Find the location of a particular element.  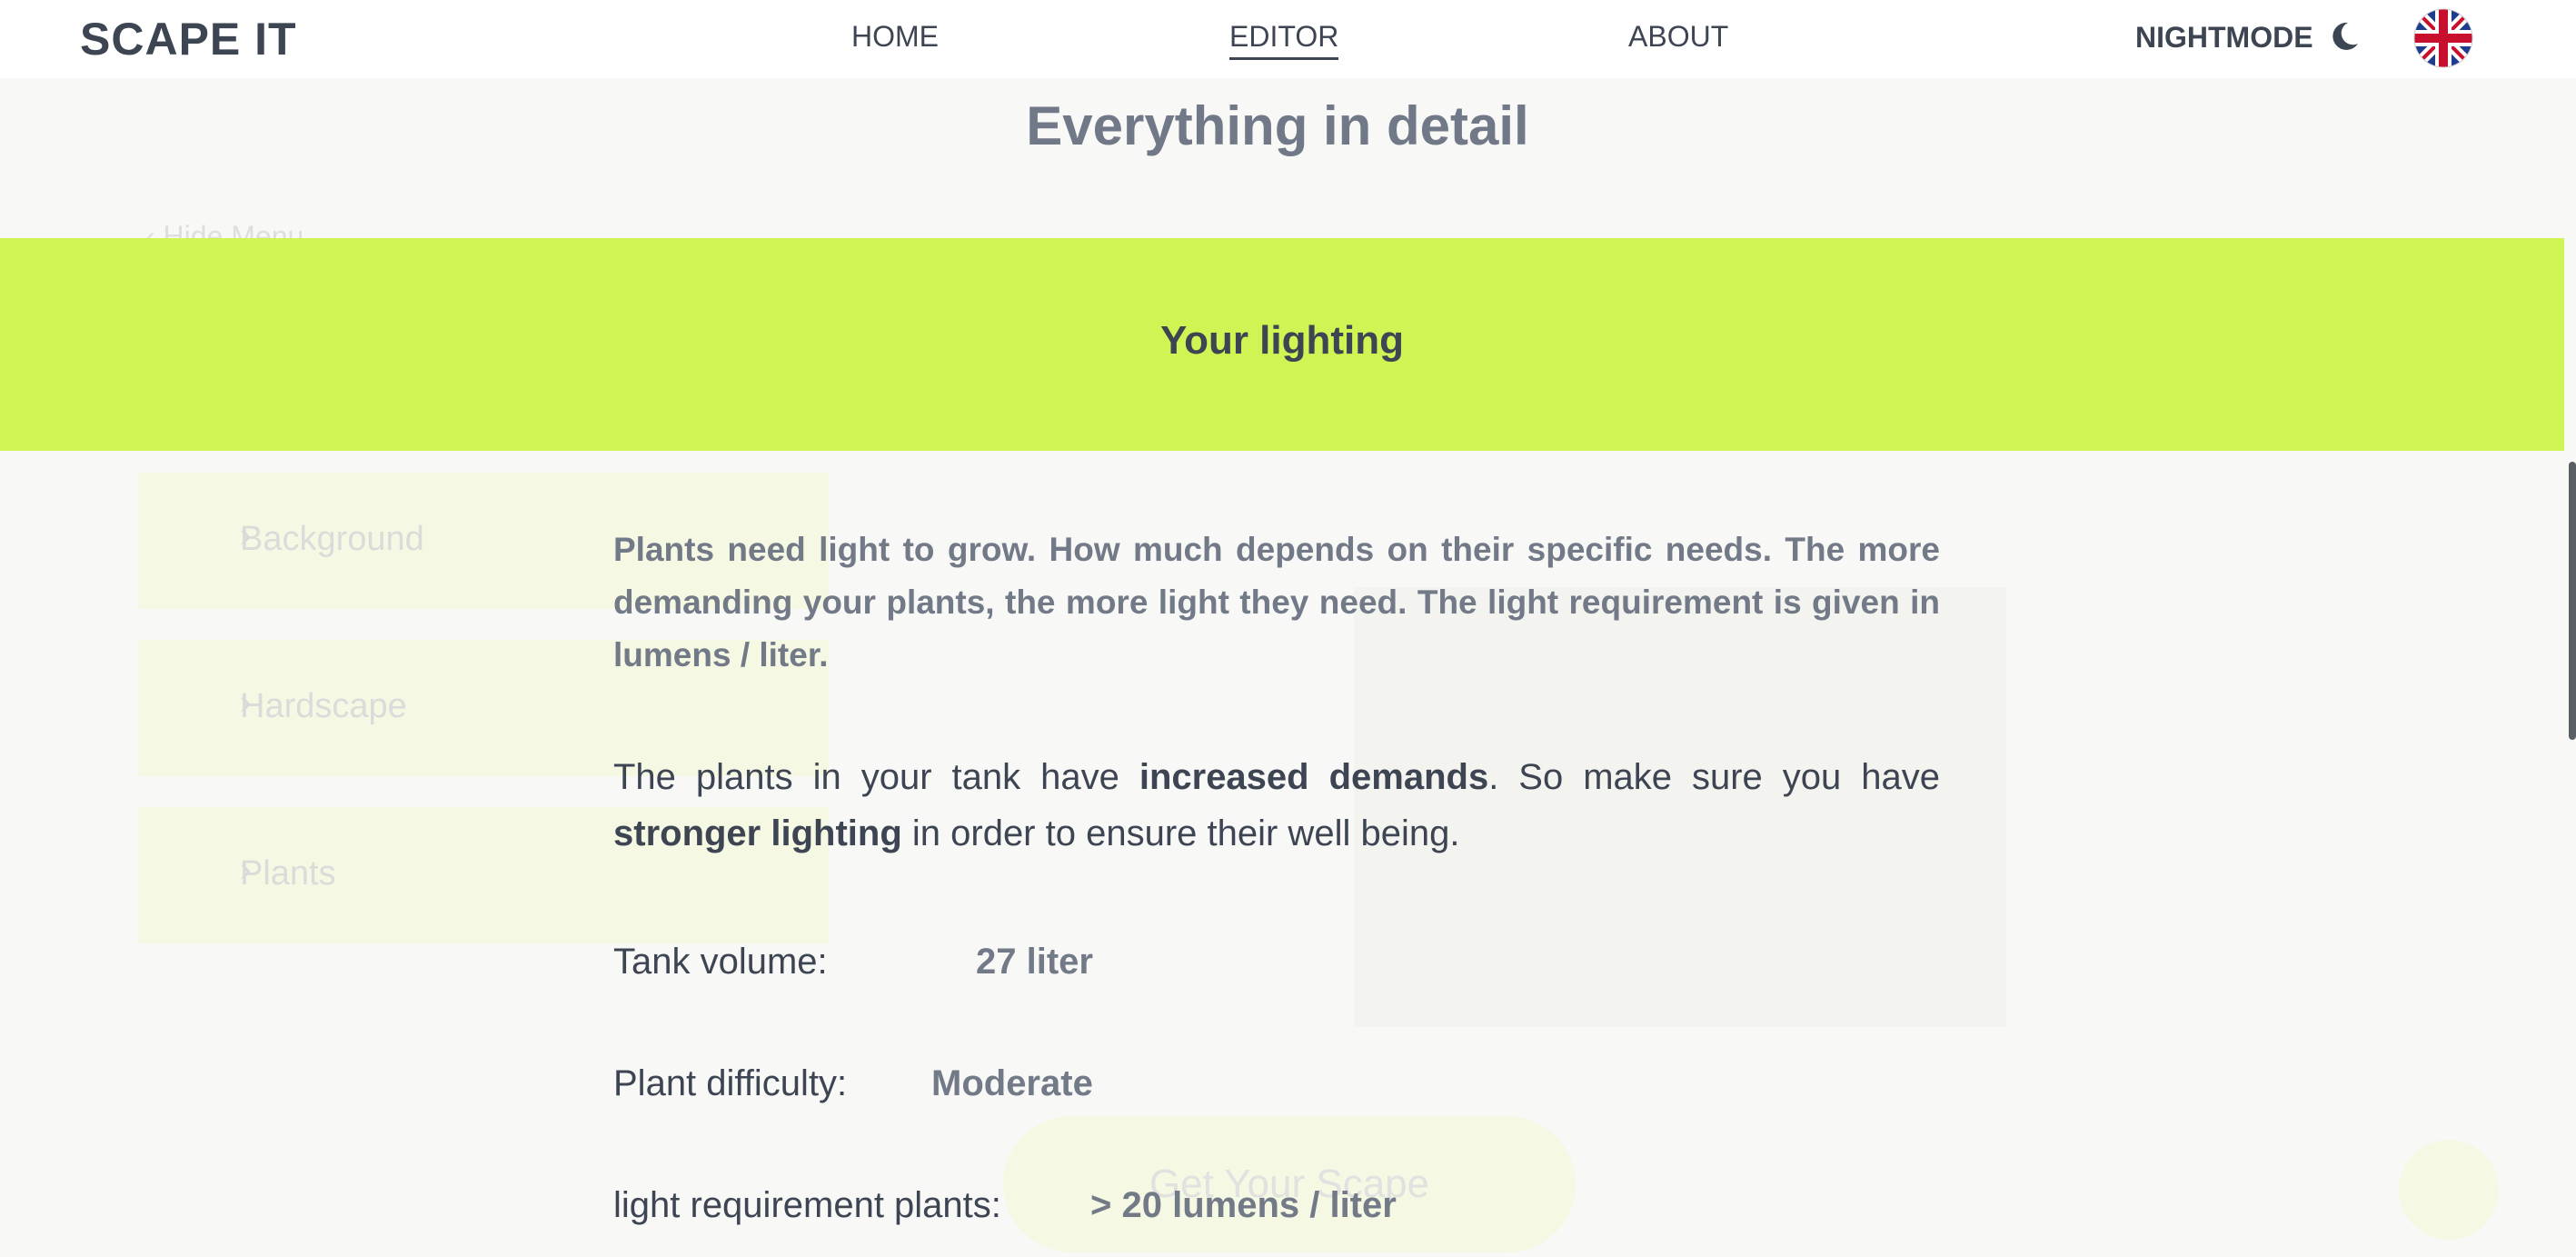

demand-text-part: . So make sure you have is located at coordinates (1714, 777).